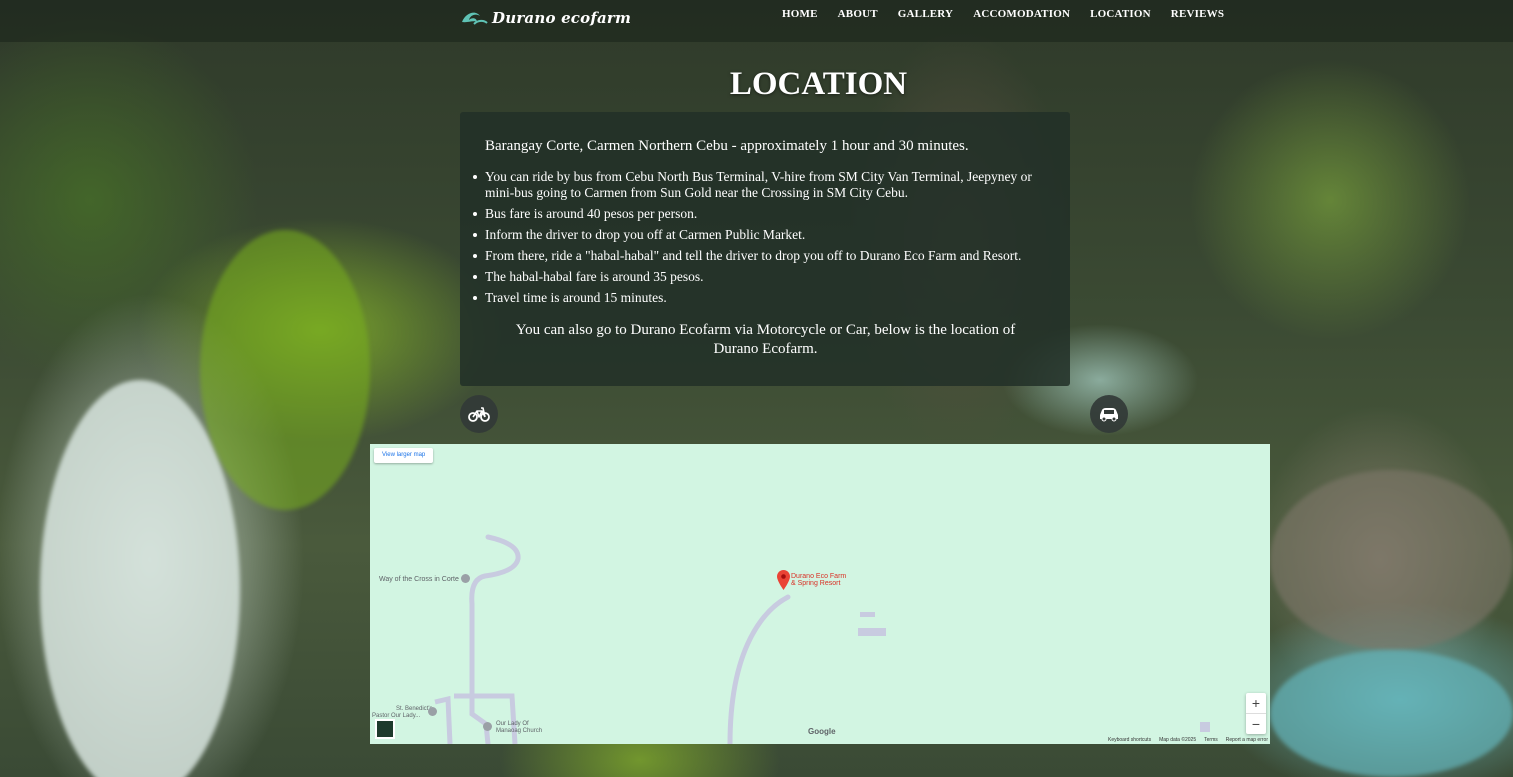  Describe the element at coordinates (404, 455) in the screenshot. I see `view-larger-map-button: View larger map` at that location.